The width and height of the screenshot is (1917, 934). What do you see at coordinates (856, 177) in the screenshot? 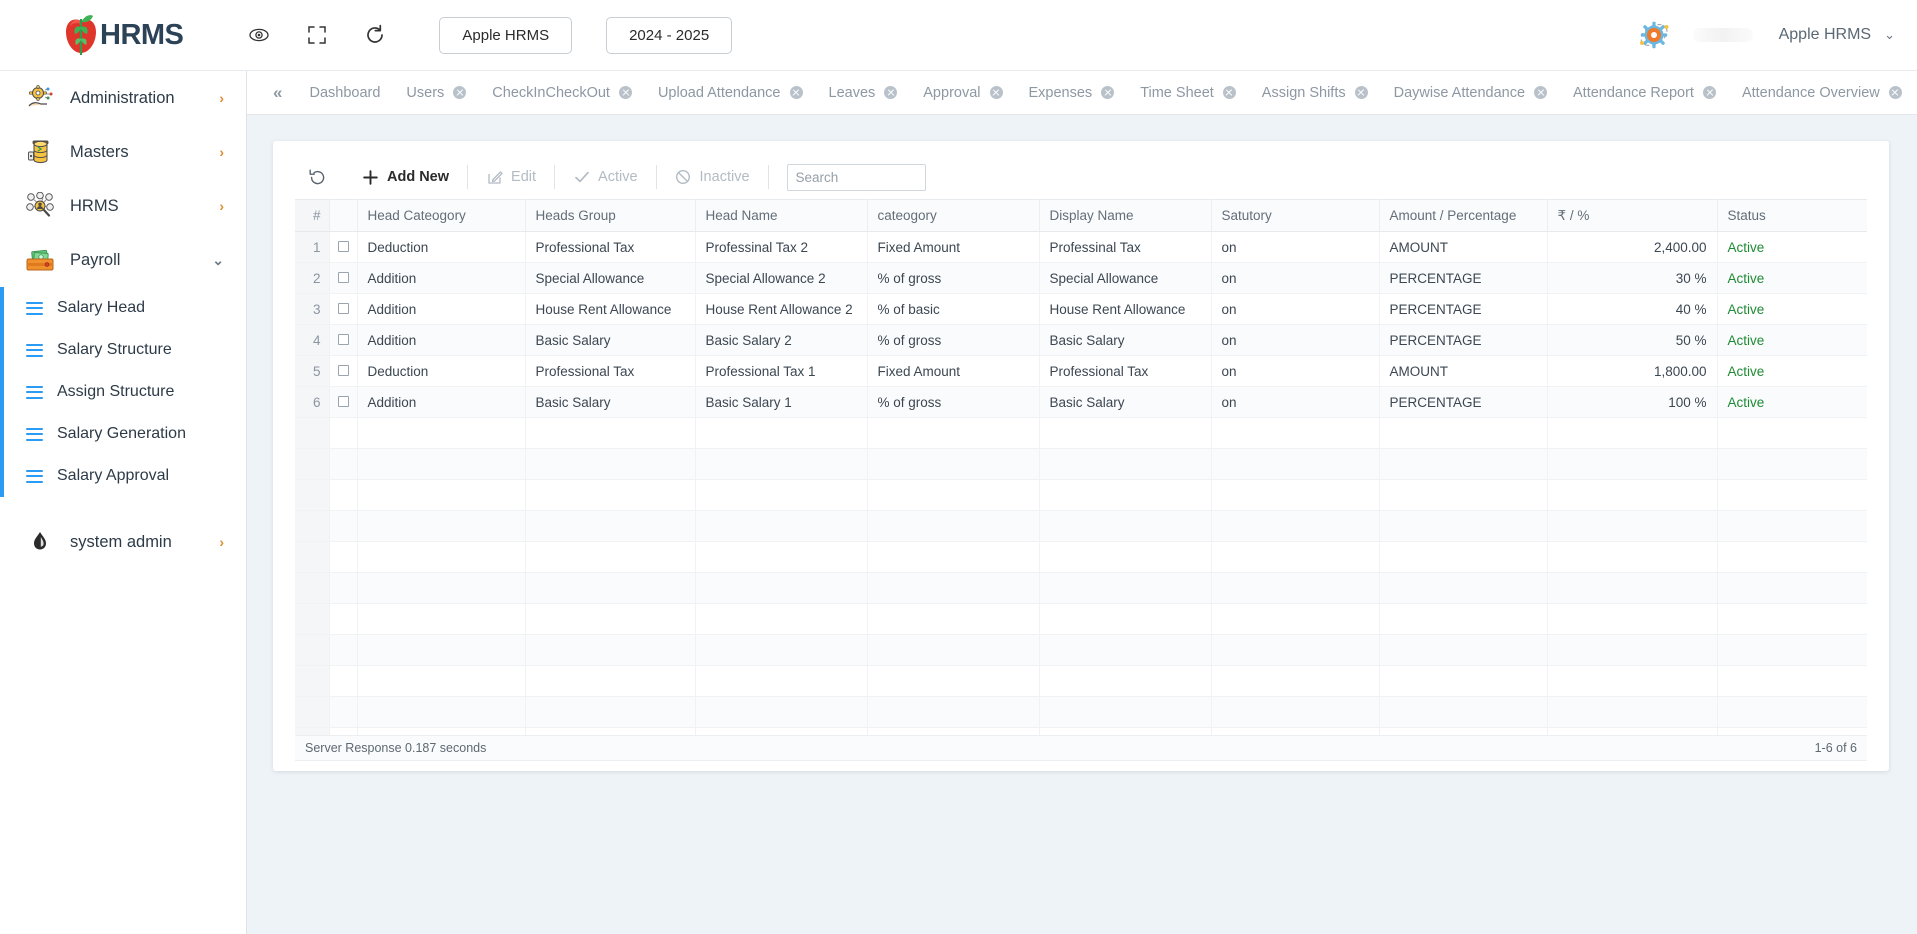
I see `search-input` at bounding box center [856, 177].